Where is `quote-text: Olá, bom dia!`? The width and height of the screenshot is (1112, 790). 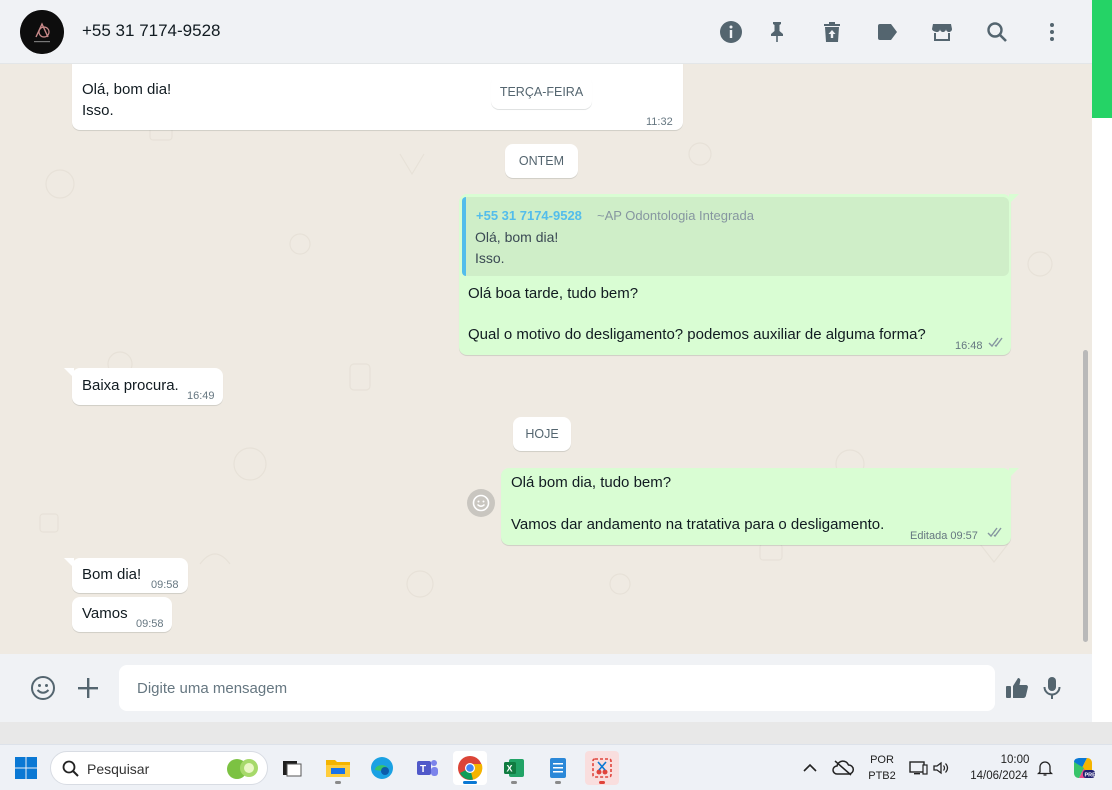 quote-text: Olá, bom dia! is located at coordinates (517, 237).